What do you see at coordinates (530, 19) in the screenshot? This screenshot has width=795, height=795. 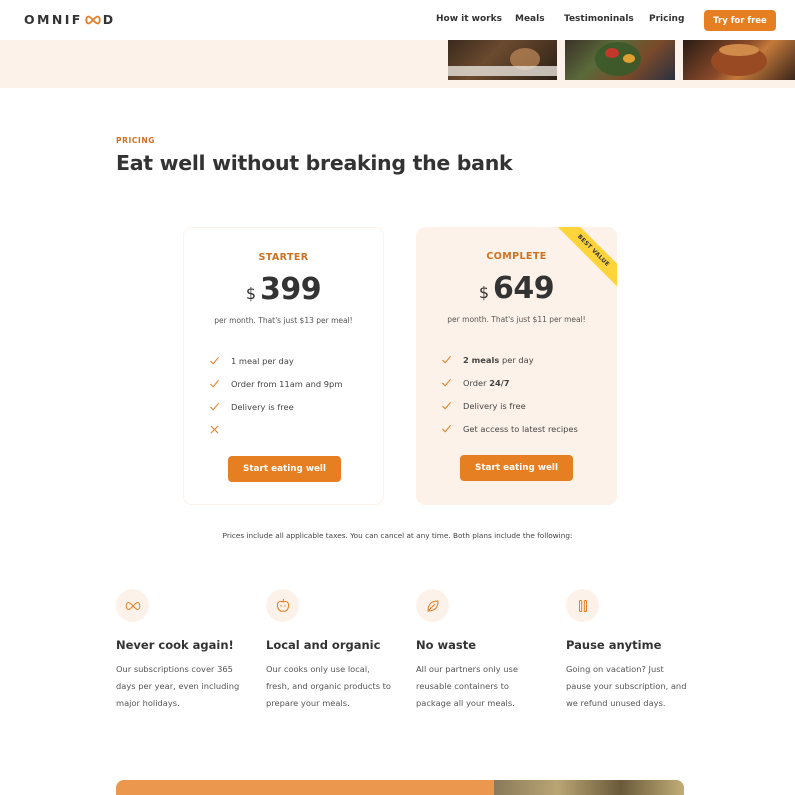 I see `nav-meals: Meals` at bounding box center [530, 19].